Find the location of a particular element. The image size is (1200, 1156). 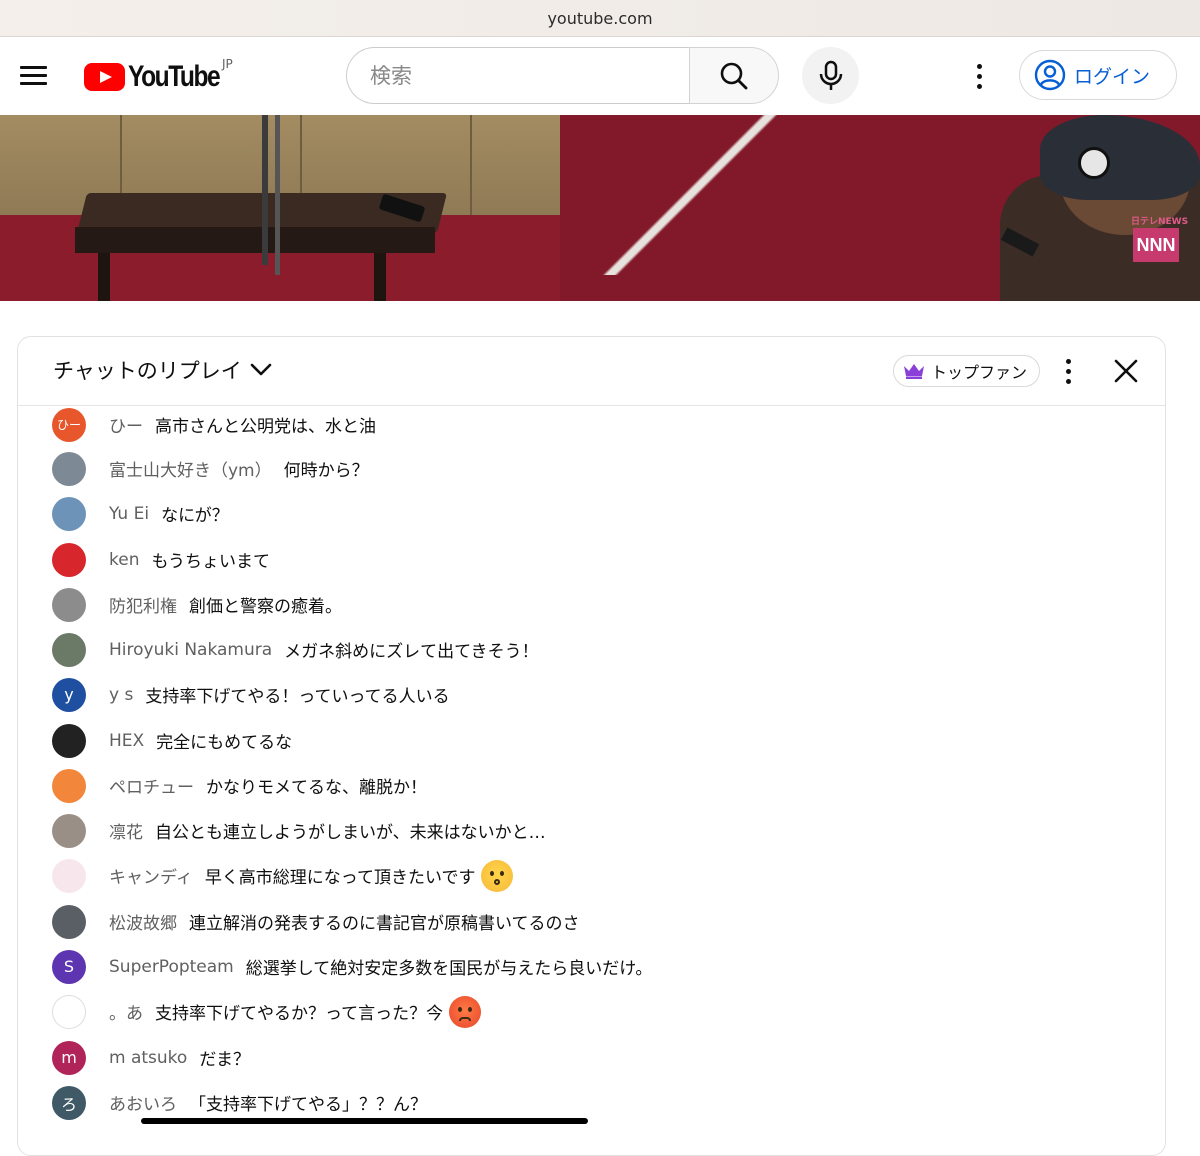

chat-message-text: 支持率下げてやるか？って言った？今 is located at coordinates (299, 1014).